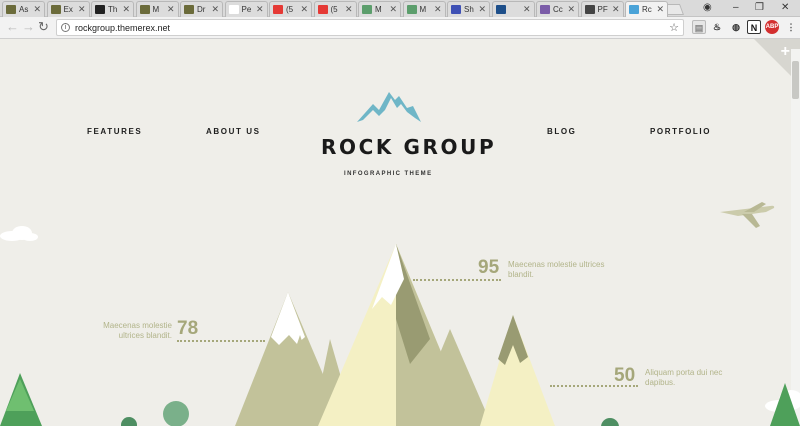 This screenshot has width=800, height=426. I want to click on restore-icon: ❐, so click(759, 7).